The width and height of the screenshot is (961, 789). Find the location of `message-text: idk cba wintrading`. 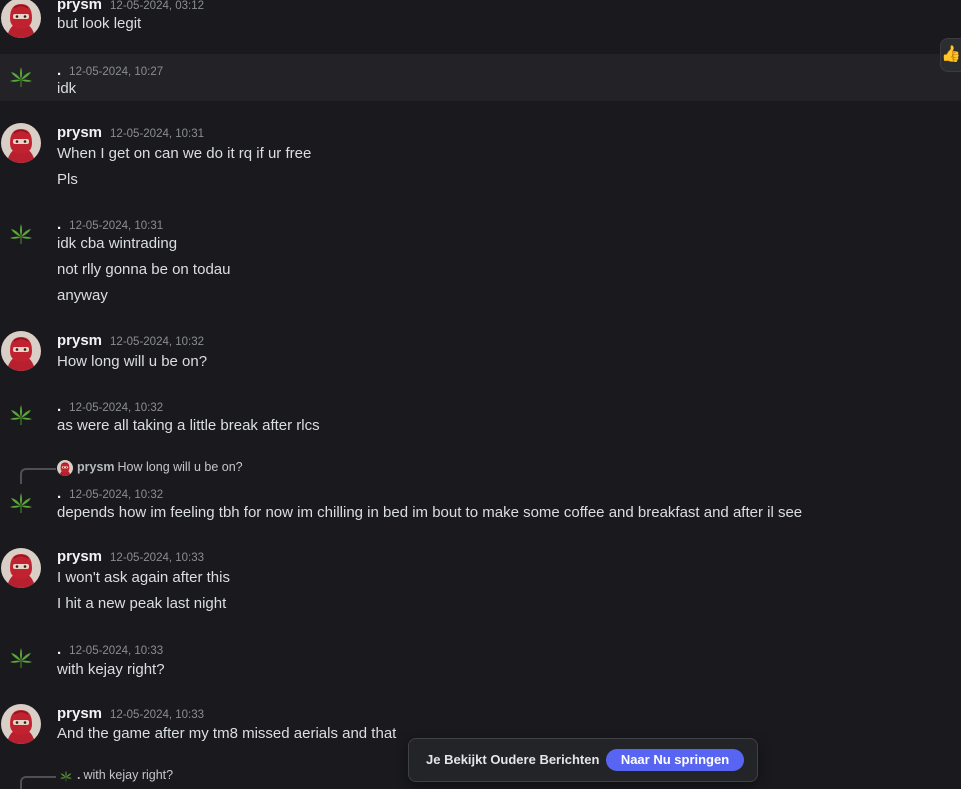

message-text: idk cba wintrading is located at coordinates (117, 243).